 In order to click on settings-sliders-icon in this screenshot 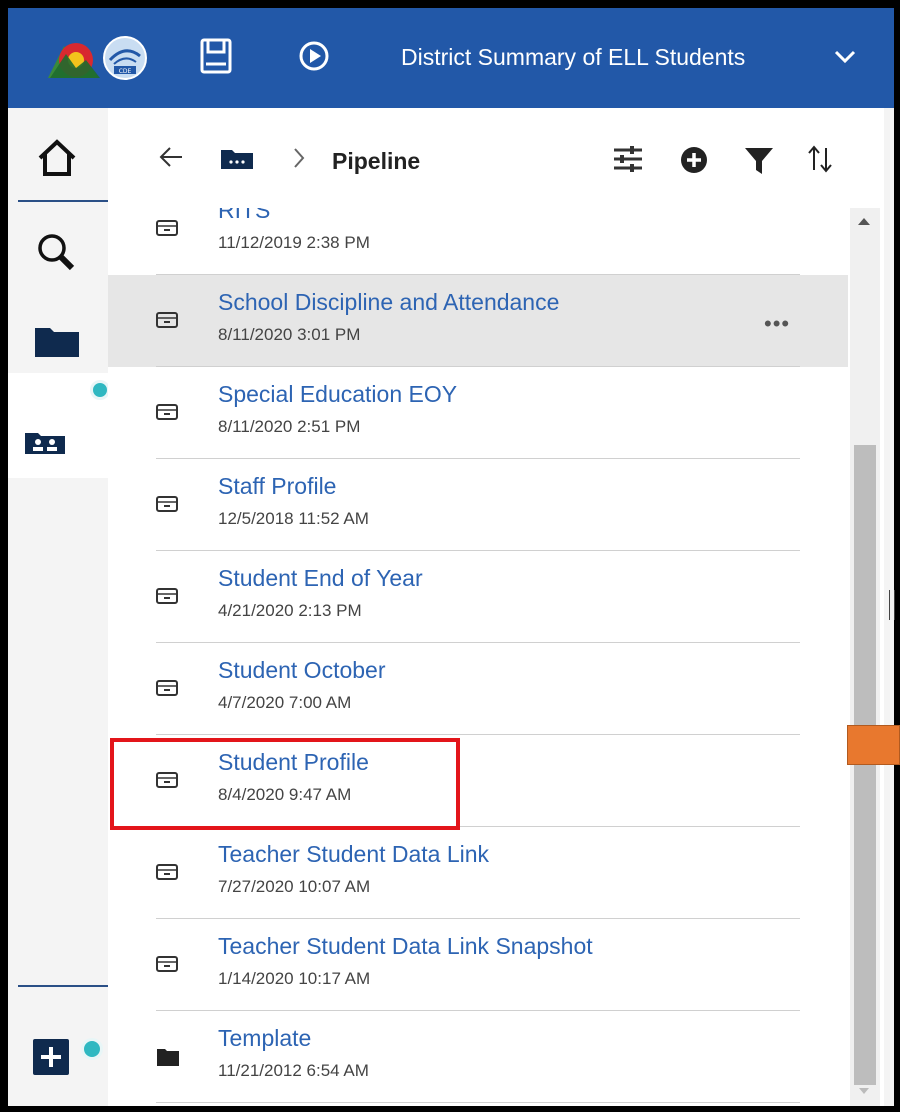, I will do `click(628, 161)`.